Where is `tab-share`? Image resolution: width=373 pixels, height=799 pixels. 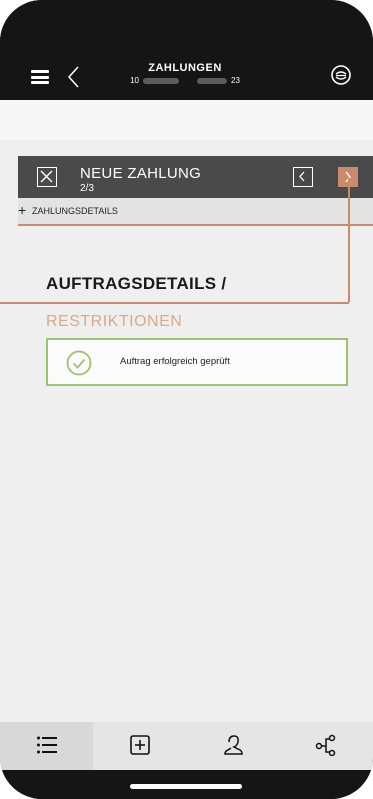 tab-share is located at coordinates (325, 746).